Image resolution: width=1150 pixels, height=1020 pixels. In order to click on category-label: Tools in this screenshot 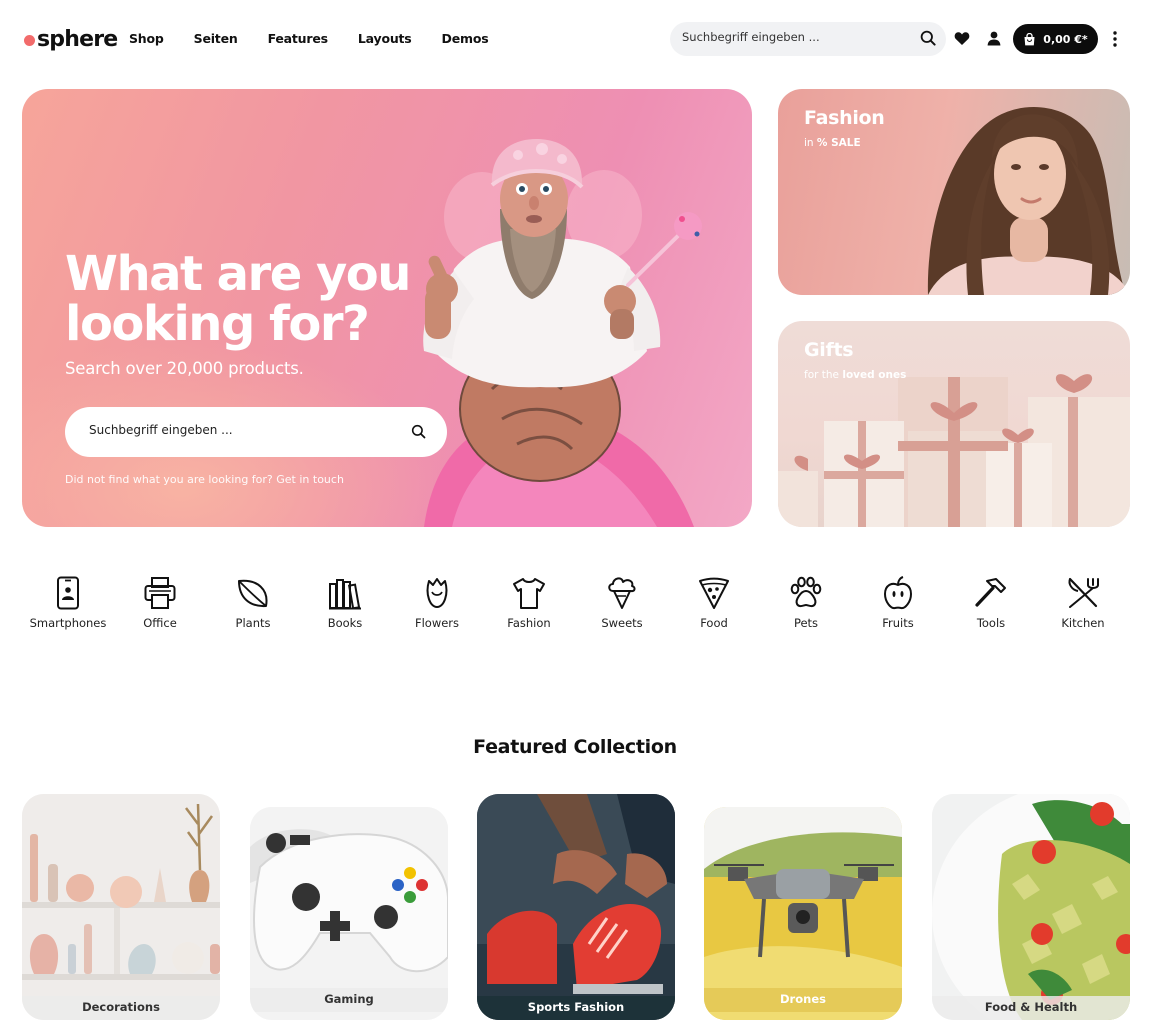, I will do `click(991, 623)`.